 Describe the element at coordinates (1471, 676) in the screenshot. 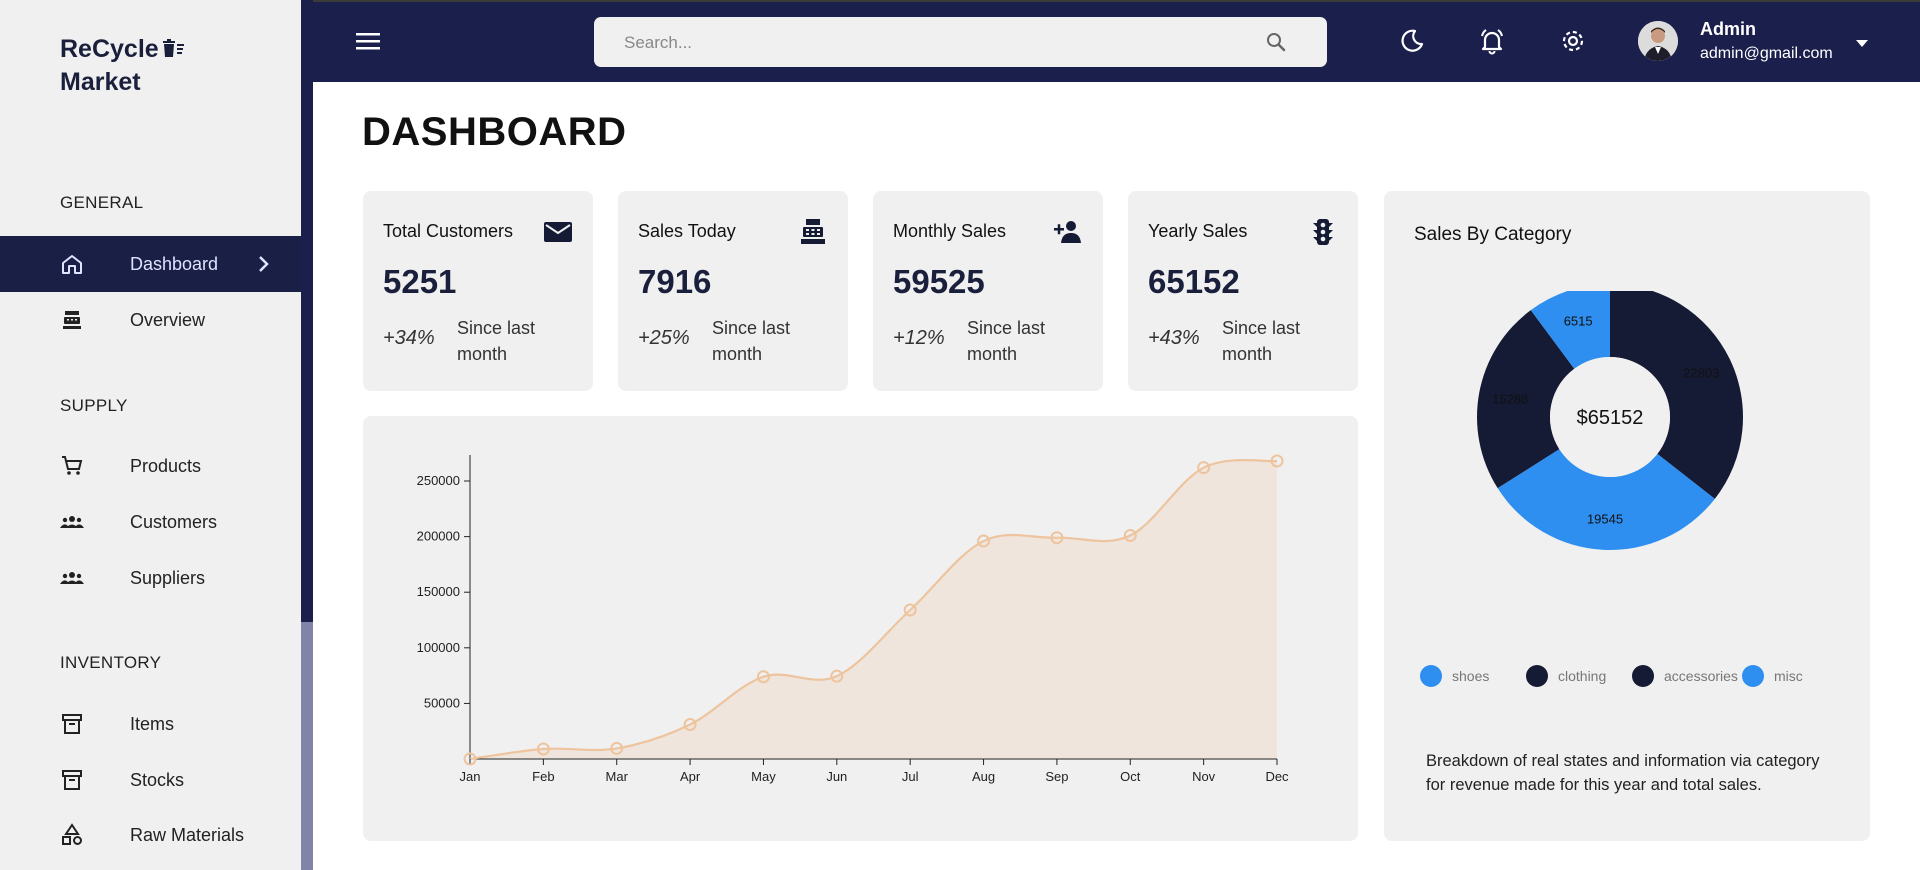

I see `legend-label: shoes` at that location.